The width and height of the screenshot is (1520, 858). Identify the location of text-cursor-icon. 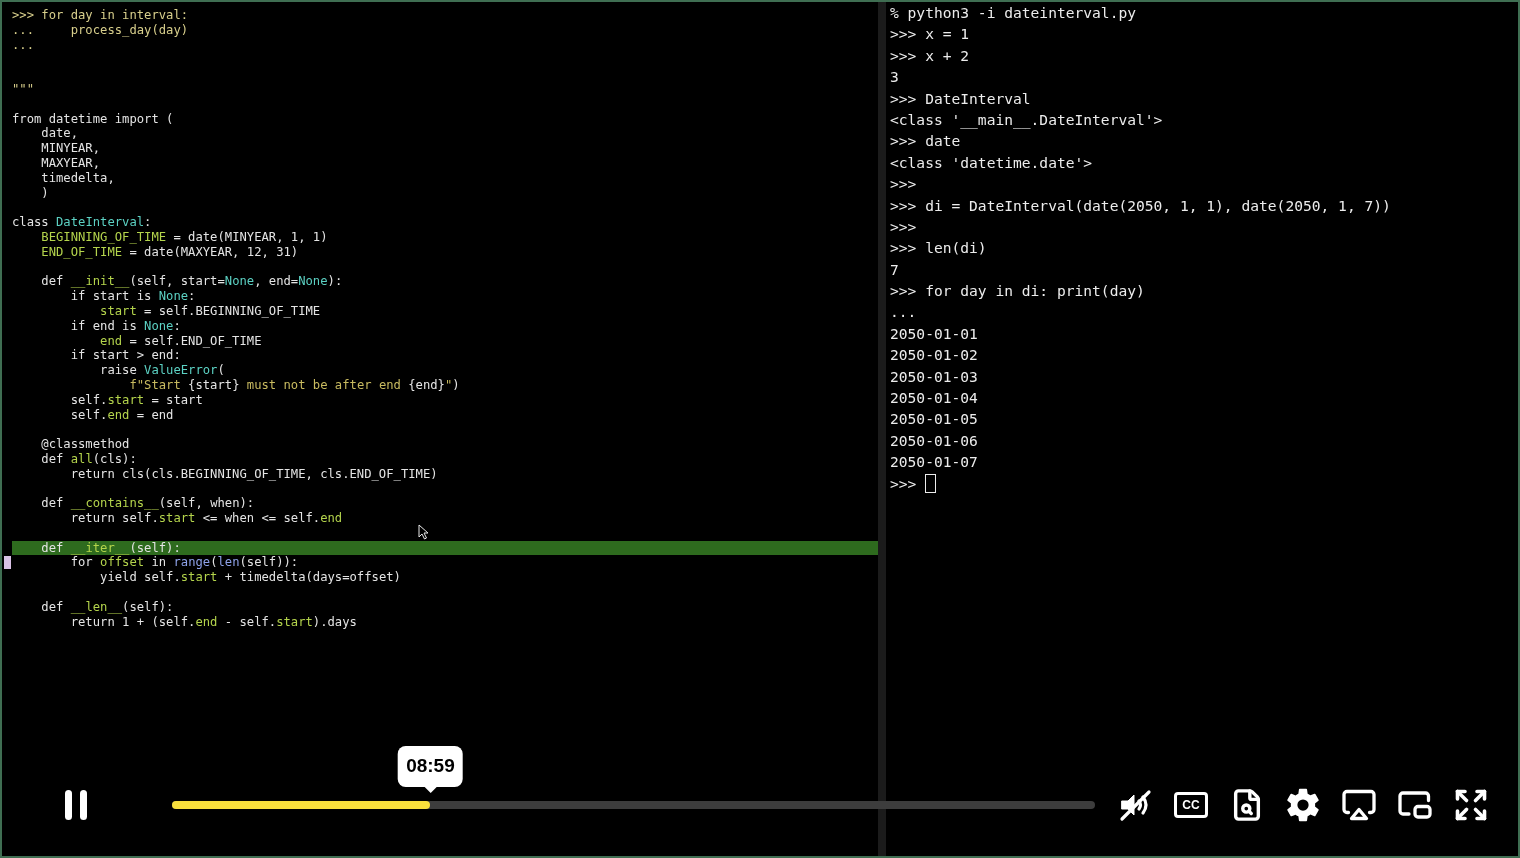
(7, 562).